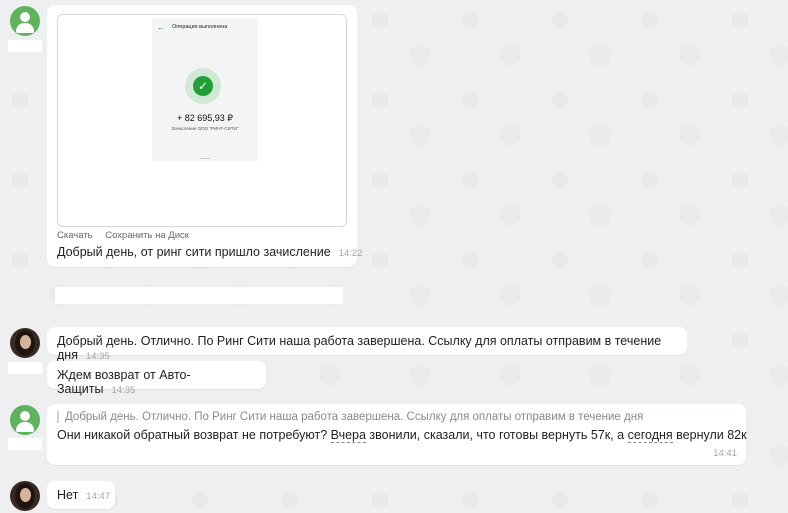 The width and height of the screenshot is (788, 513). Describe the element at coordinates (203, 86) in the screenshot. I see `success-check-icon: ✓` at that location.